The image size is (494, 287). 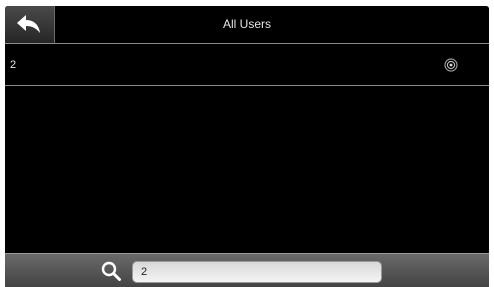 I want to click on search-bar, so click(x=247, y=270).